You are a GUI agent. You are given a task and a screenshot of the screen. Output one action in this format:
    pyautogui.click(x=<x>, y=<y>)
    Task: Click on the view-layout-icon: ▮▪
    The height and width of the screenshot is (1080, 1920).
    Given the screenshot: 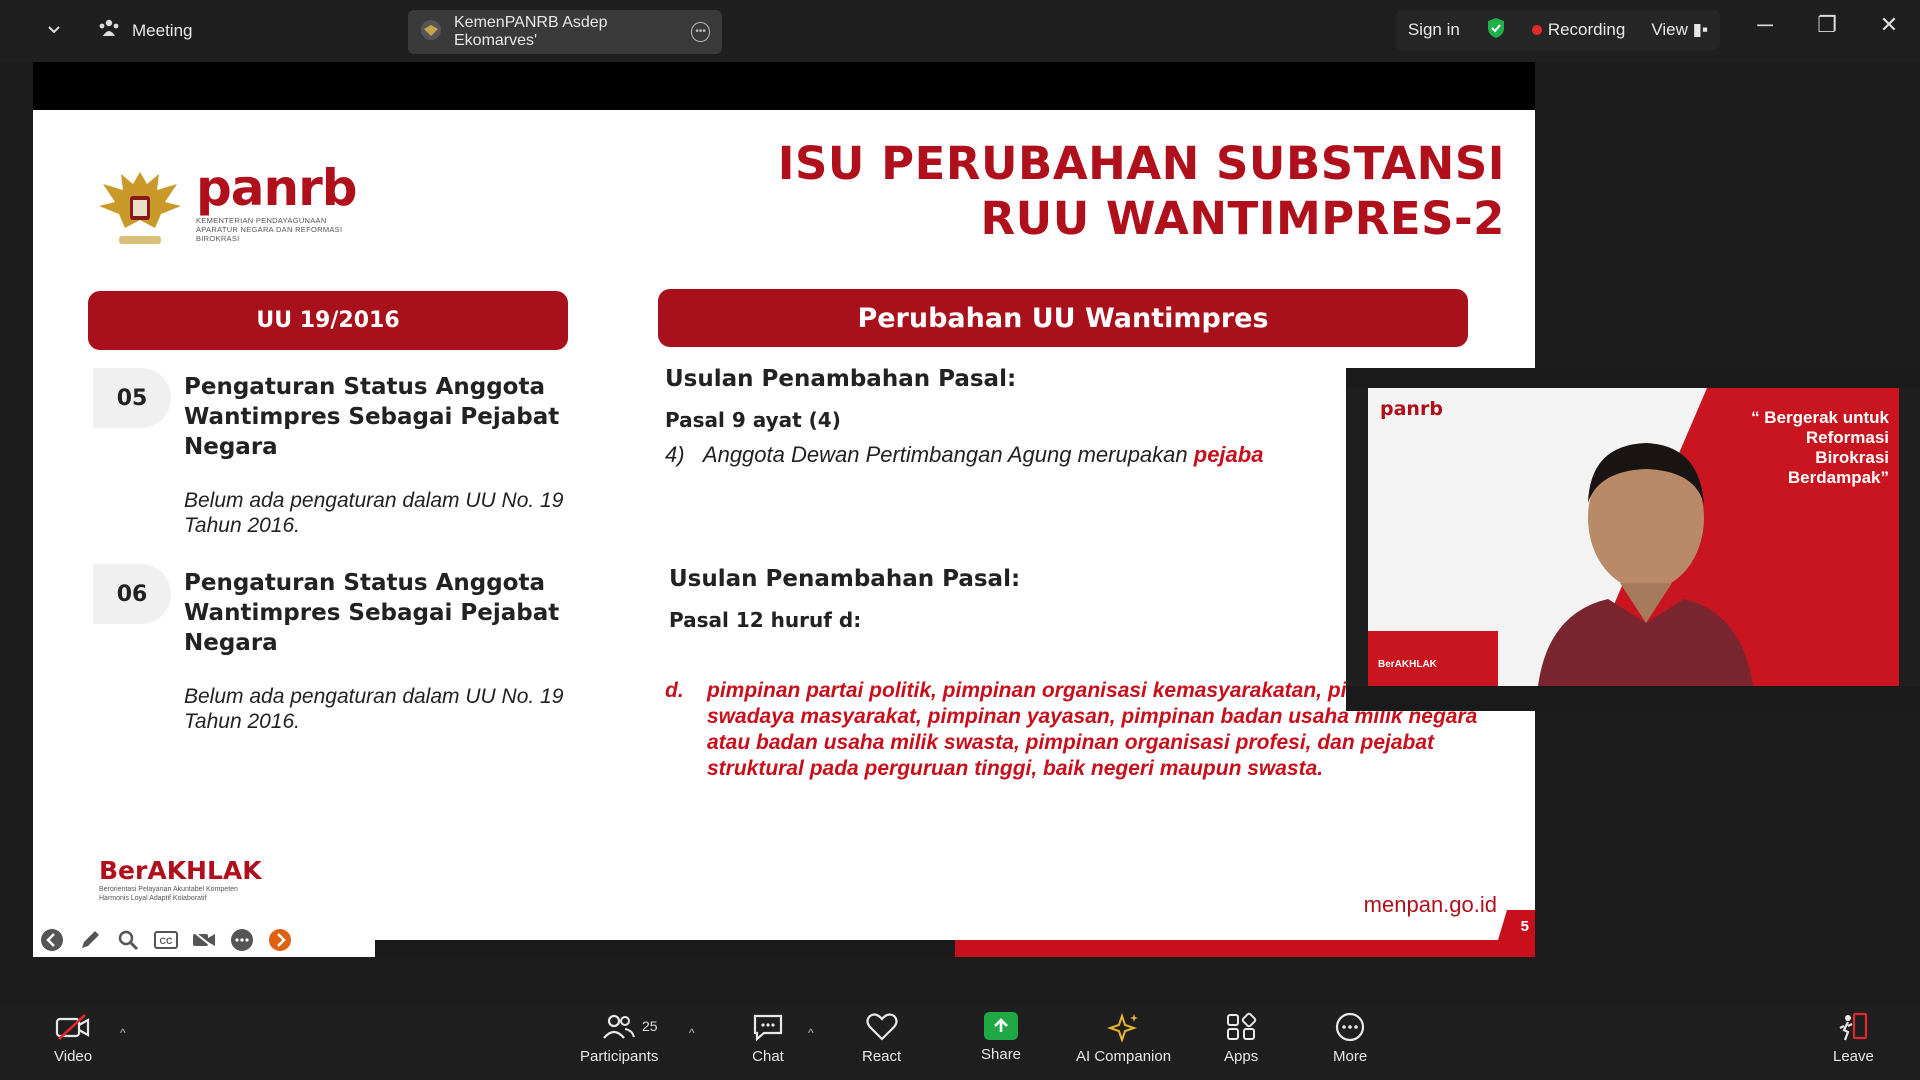 What is the action you would take?
    pyautogui.click(x=1700, y=29)
    